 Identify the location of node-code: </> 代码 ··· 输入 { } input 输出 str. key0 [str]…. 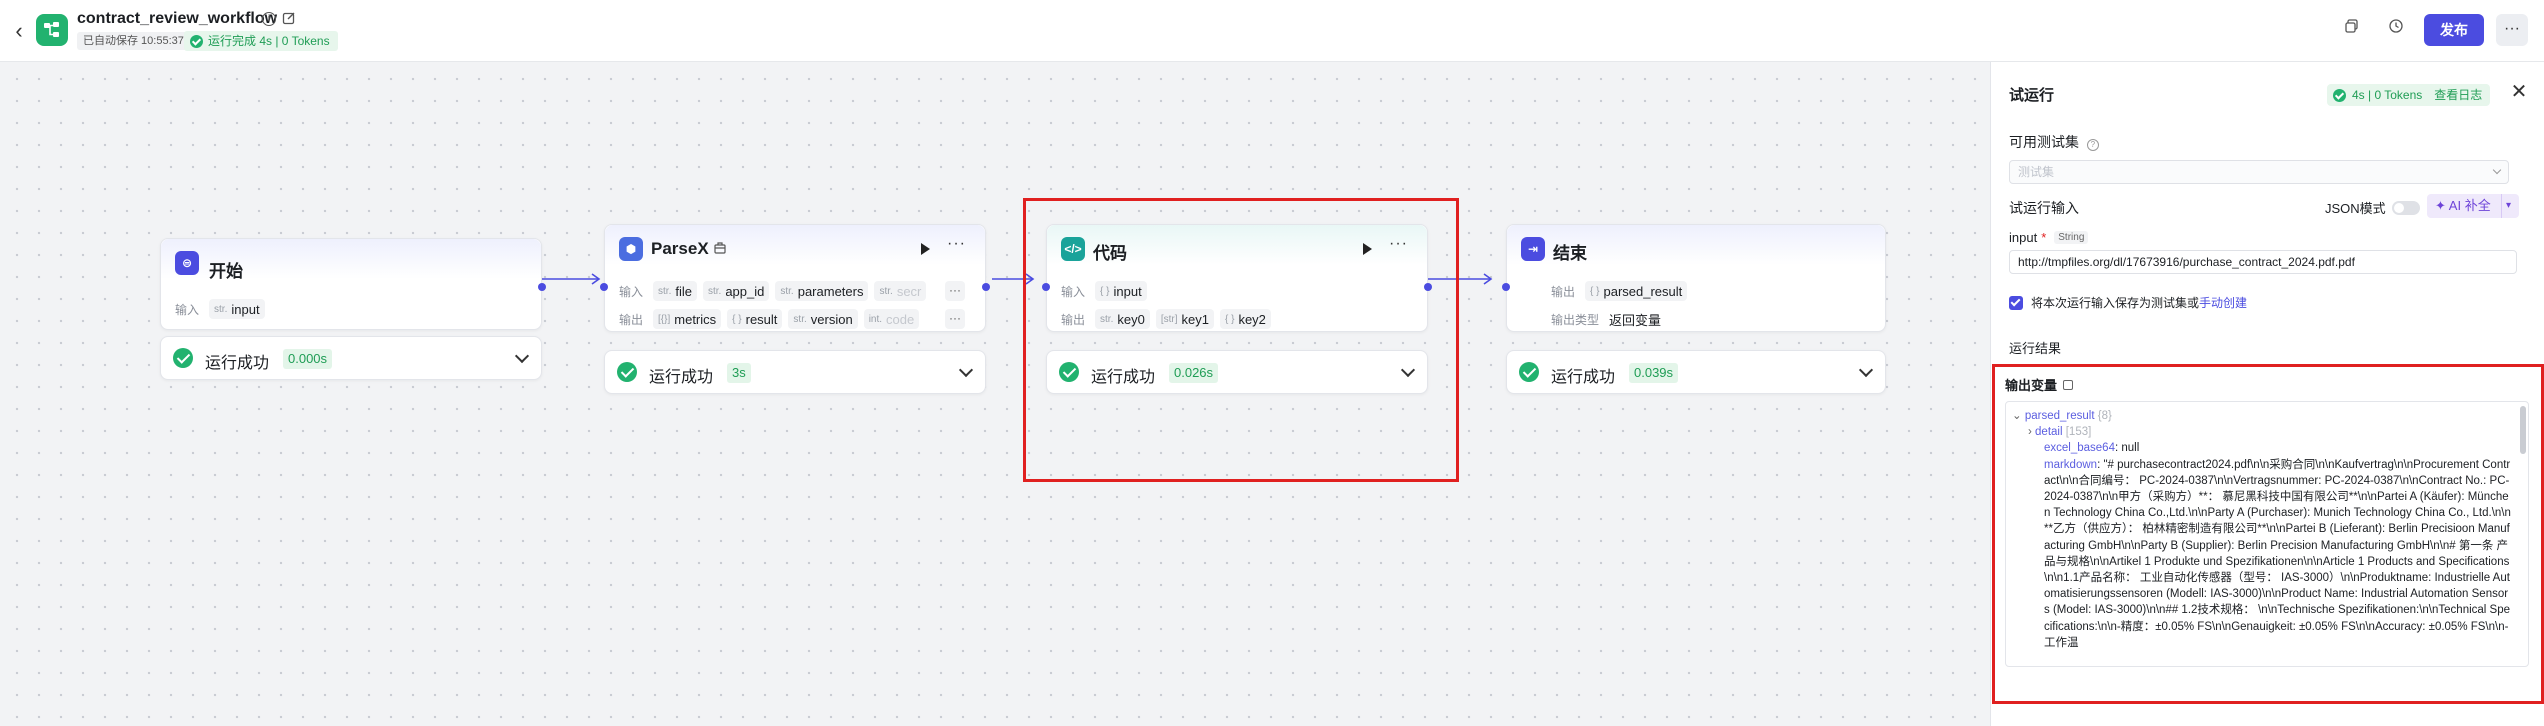
(1237, 278).